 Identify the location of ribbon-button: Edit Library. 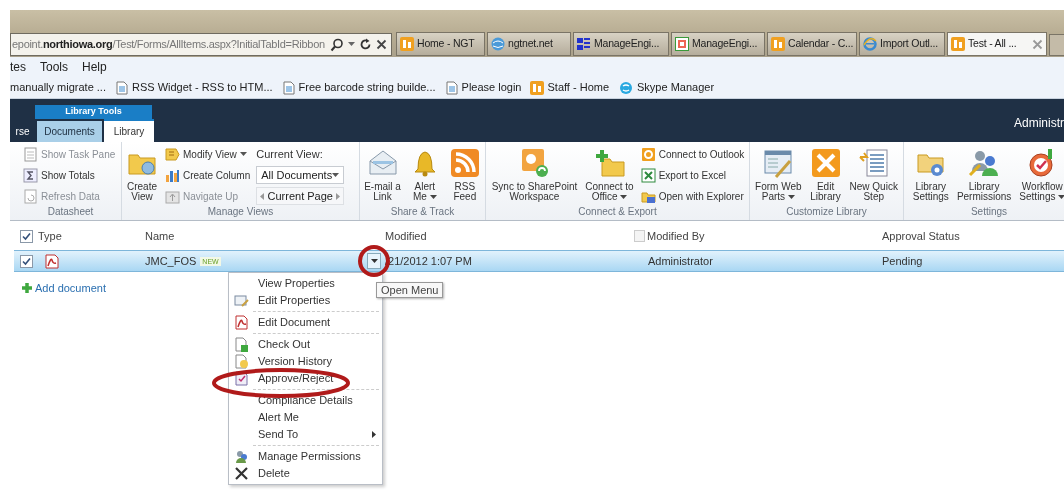
(825, 173).